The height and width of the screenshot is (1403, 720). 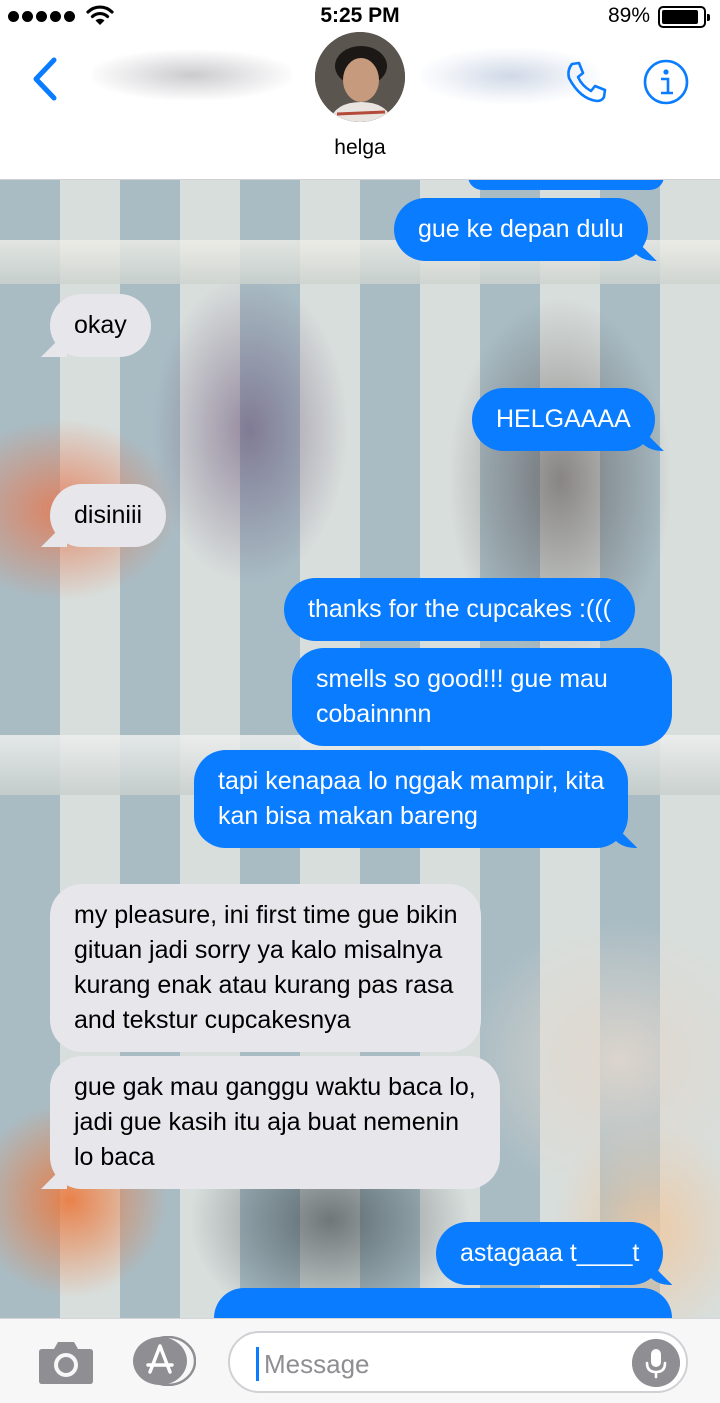 I want to click on message-bubble-outgoing: thanks for the cupcakes :(((, so click(x=459, y=609).